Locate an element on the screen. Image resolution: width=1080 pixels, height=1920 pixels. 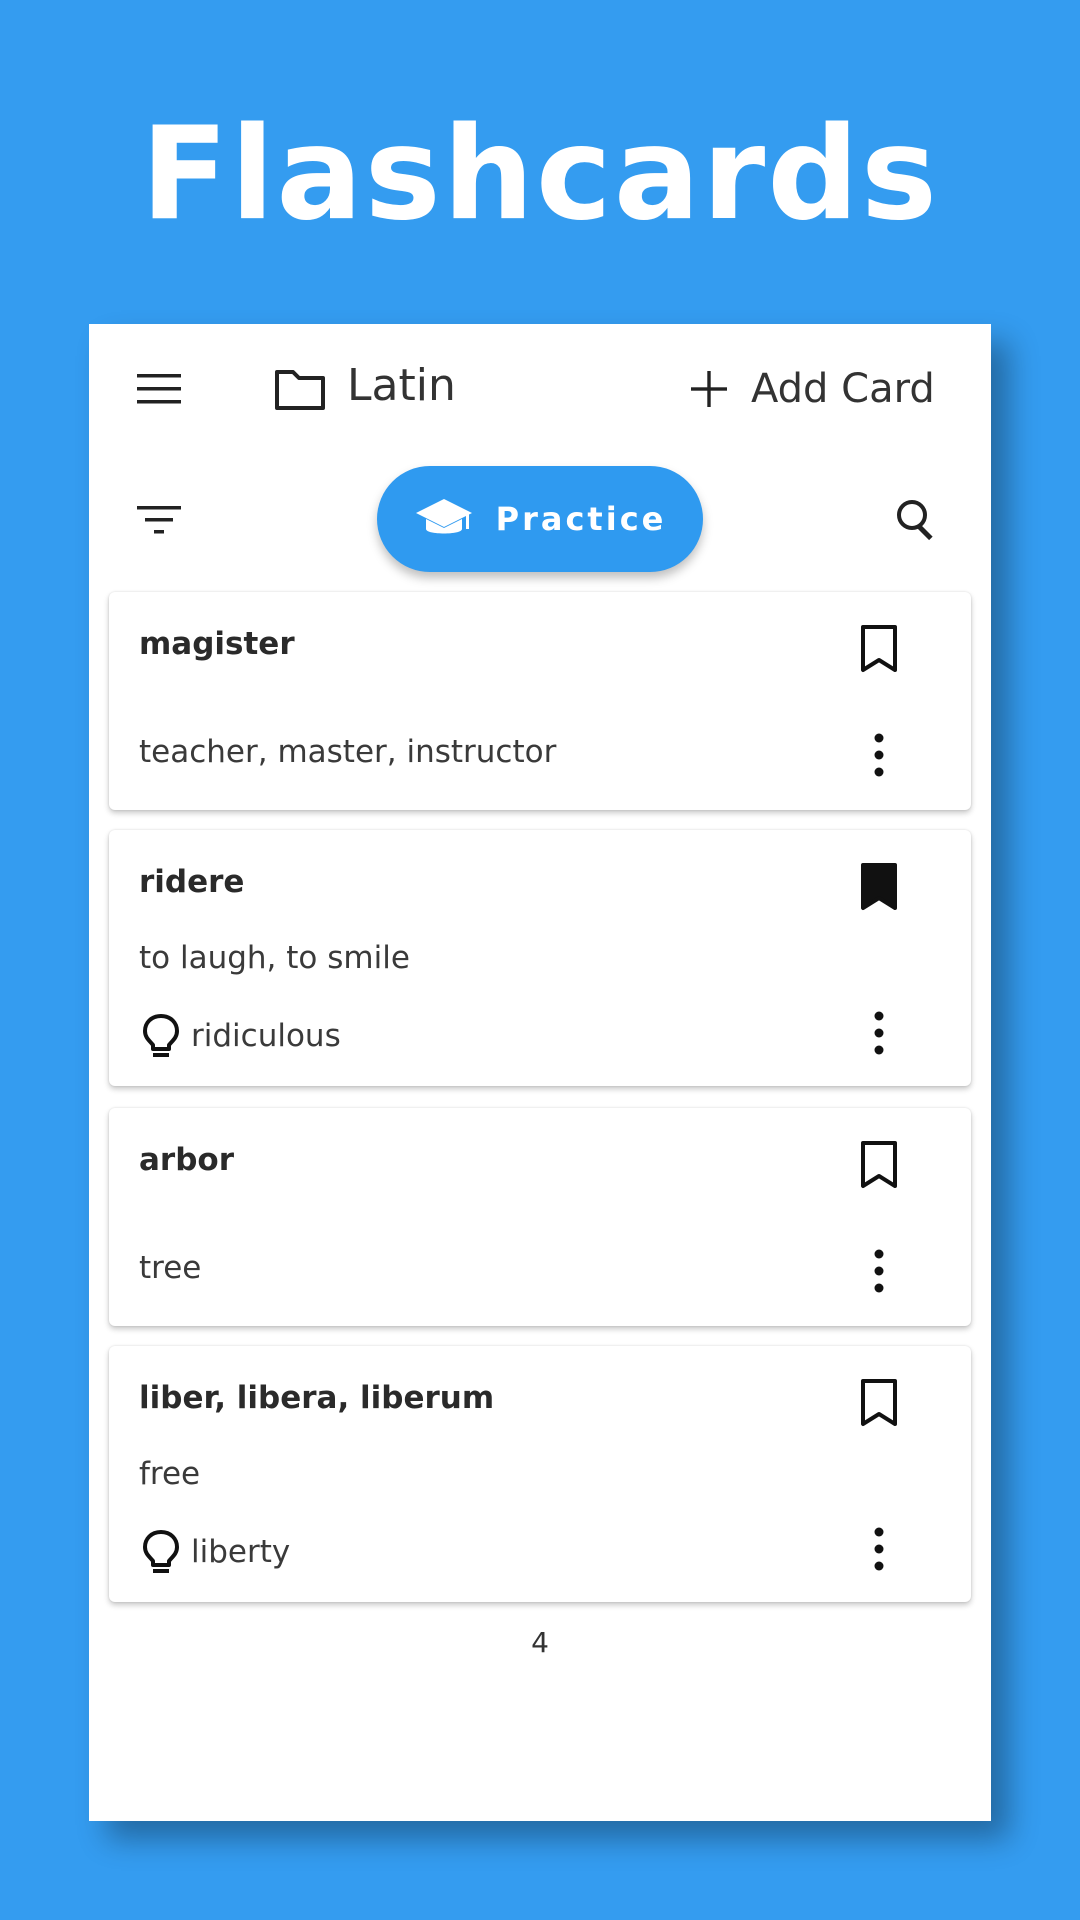
card-hint: ridiculous is located at coordinates (240, 1036).